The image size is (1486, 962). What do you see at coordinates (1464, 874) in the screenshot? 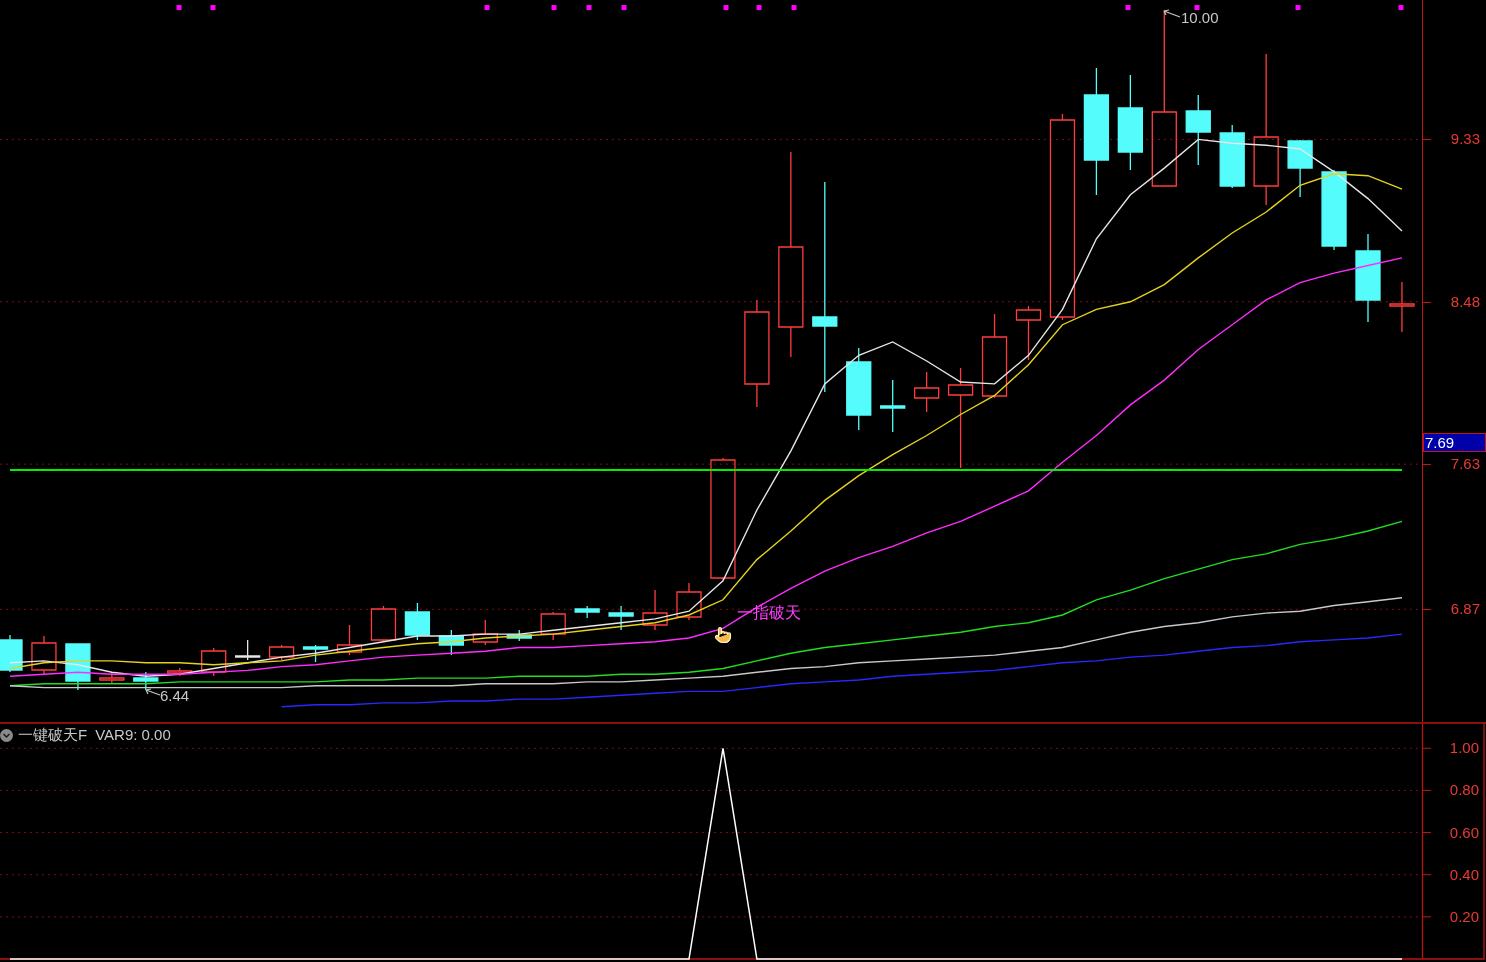
I see `axis-label: 0.40` at bounding box center [1464, 874].